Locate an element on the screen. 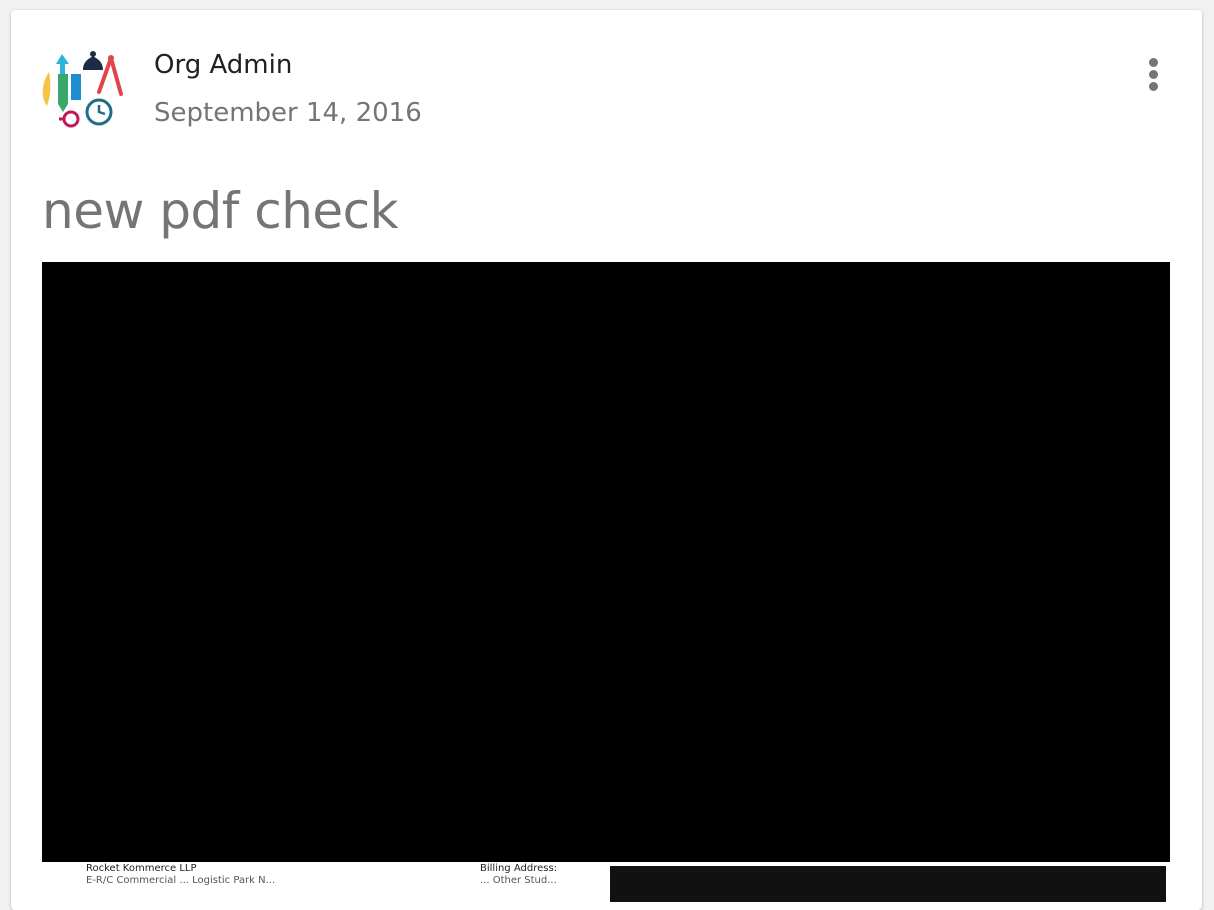 Image resolution: width=1214 pixels, height=910 pixels. author-name: Org Admin is located at coordinates (223, 65).